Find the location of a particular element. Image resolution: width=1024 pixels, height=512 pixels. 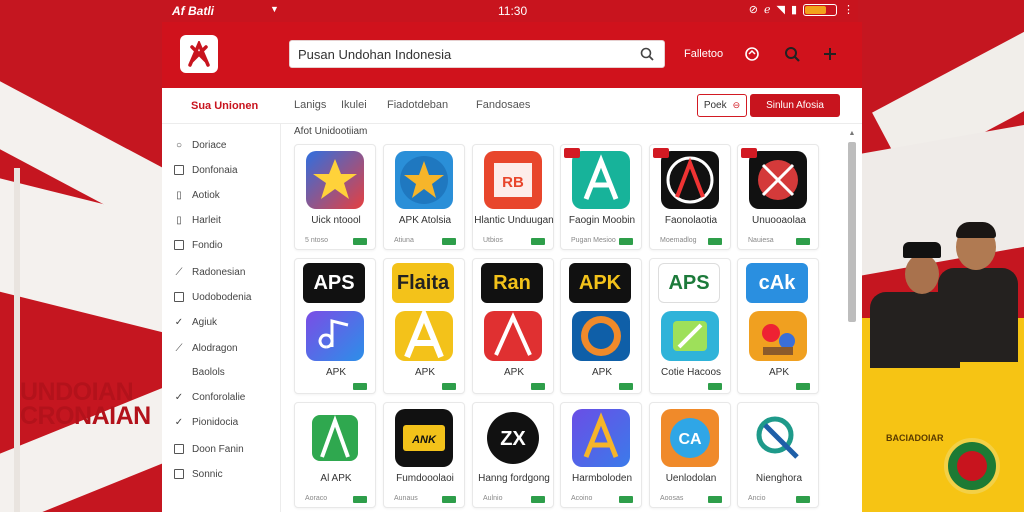

app-name: Nienghora is located at coordinates (779, 478).